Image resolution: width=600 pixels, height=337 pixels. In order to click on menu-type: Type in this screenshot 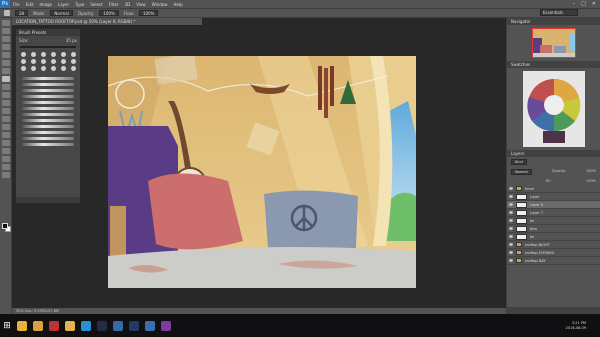, I will do `click(79, 4)`.